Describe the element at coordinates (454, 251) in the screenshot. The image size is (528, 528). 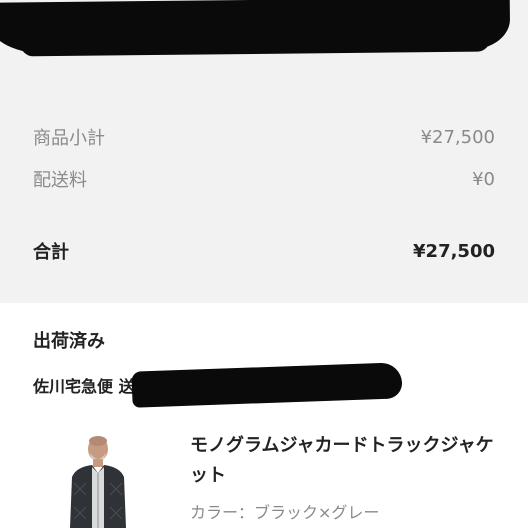
I see `total-value: ¥27,500` at that location.